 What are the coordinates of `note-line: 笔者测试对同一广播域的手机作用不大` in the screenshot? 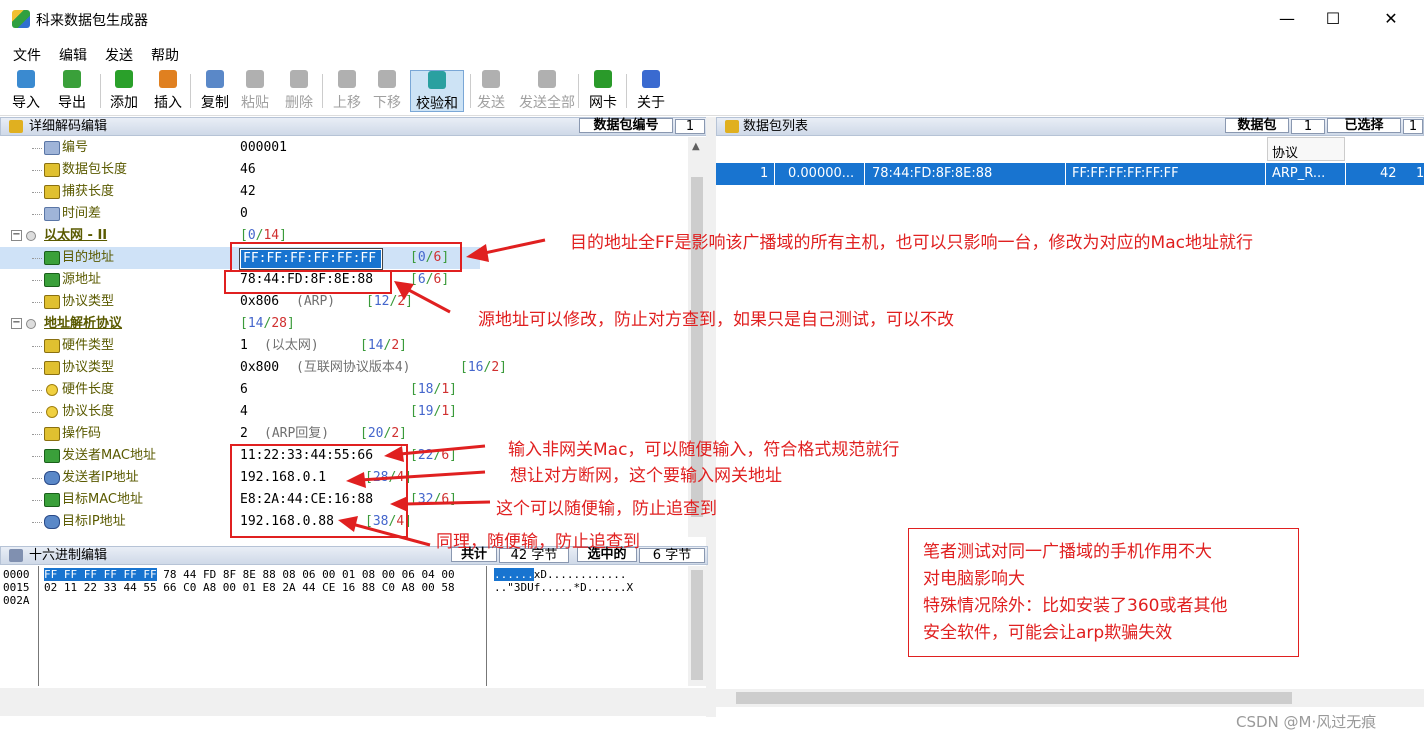 It's located at (1067, 552).